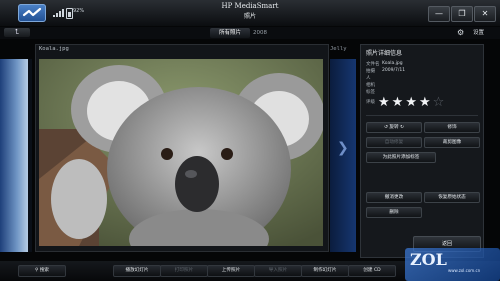 Image resolution: width=500 pixels, height=281 pixels. What do you see at coordinates (370, 92) in the screenshot?
I see `detail-label: 标签` at bounding box center [370, 92].